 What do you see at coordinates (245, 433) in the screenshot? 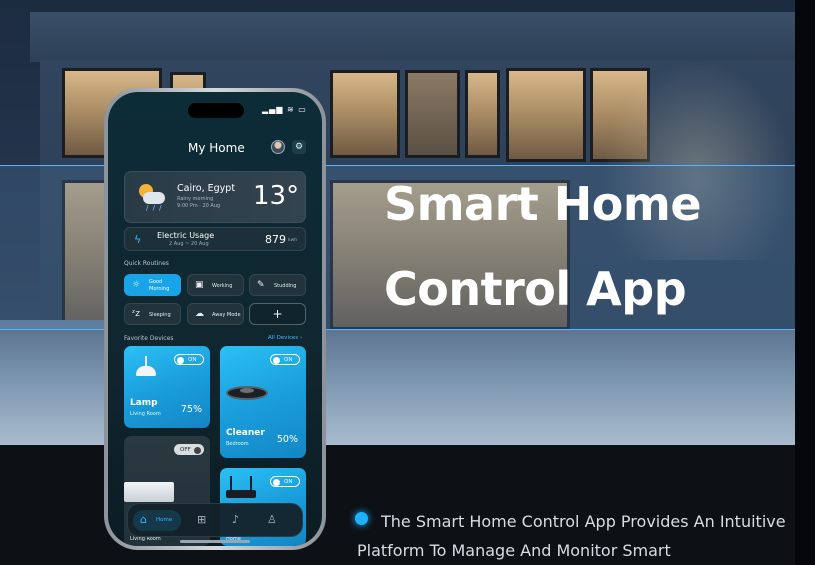
I see `device-name: Cleaner` at bounding box center [245, 433].